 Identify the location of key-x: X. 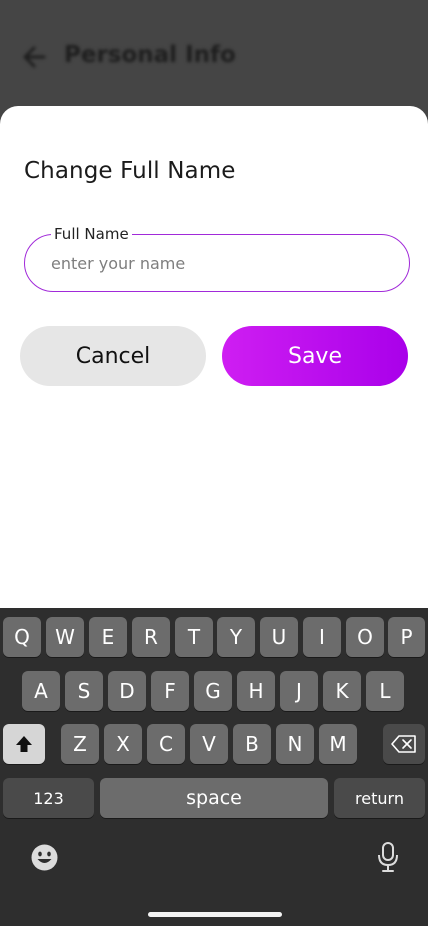
(123, 744).